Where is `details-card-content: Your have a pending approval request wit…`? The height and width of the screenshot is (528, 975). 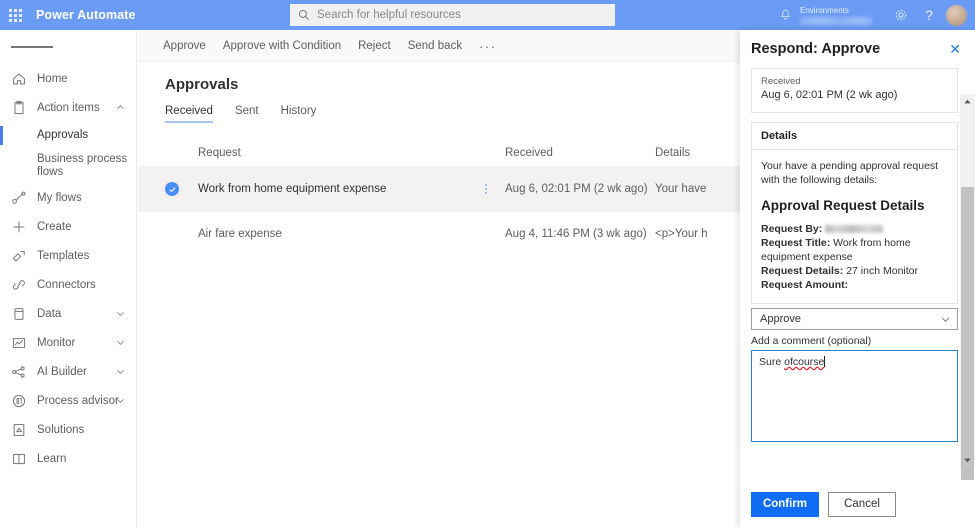
details-card-content: Your have a pending approval request wit… is located at coordinates (854, 226).